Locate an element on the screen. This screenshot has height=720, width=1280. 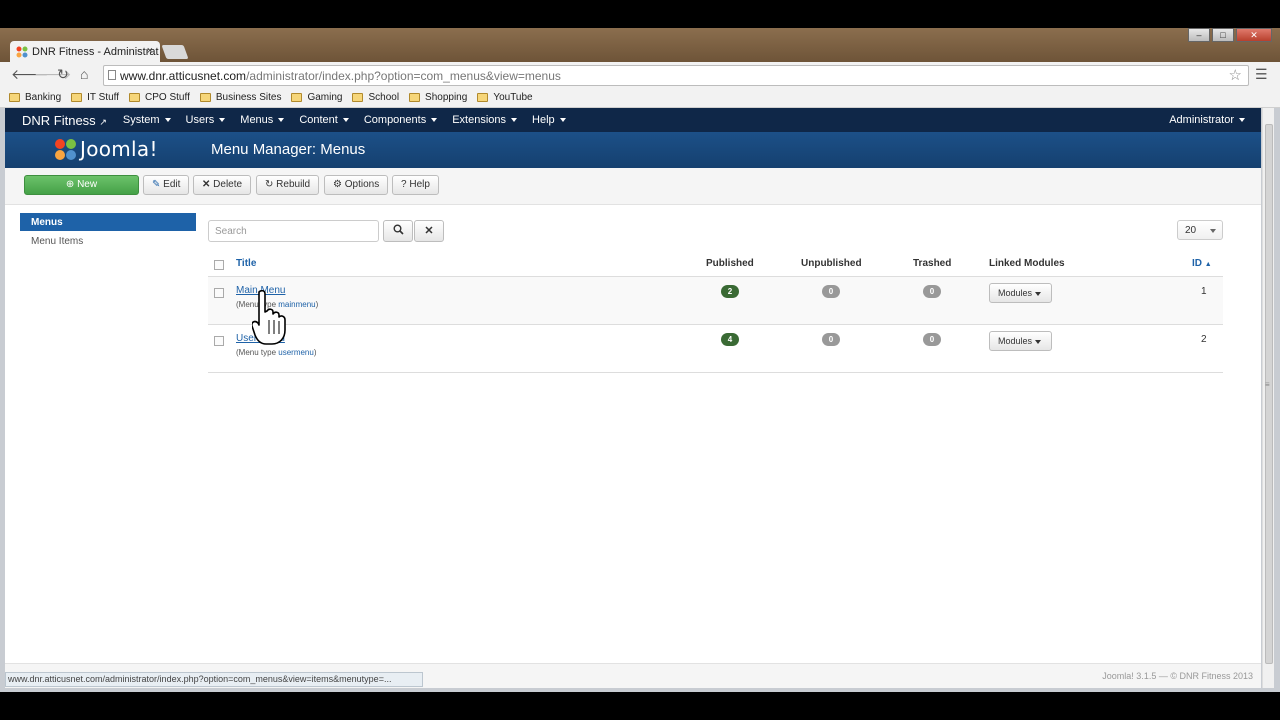
nav-system: System is located at coordinates (147, 120).